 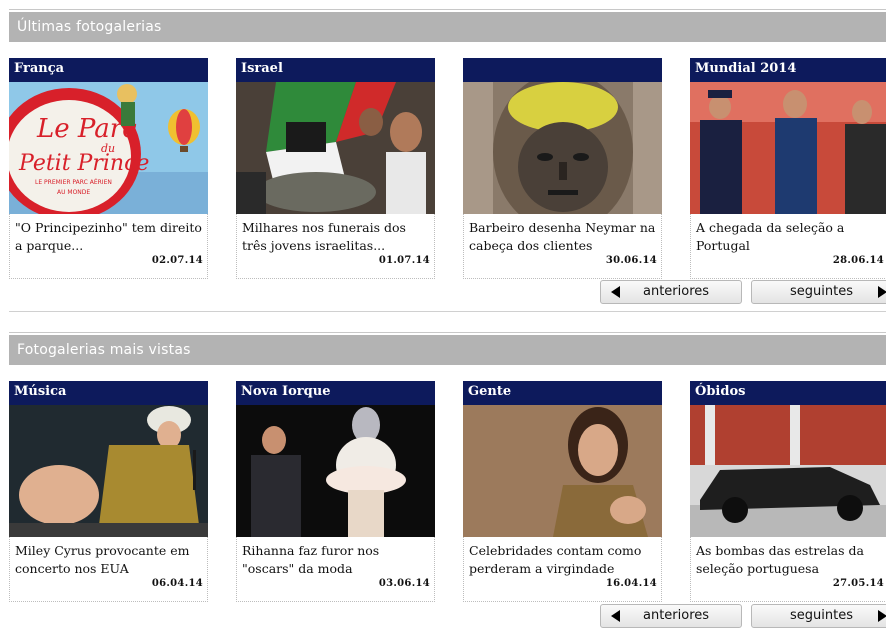 I want to click on category-label: Gente, so click(x=490, y=391).